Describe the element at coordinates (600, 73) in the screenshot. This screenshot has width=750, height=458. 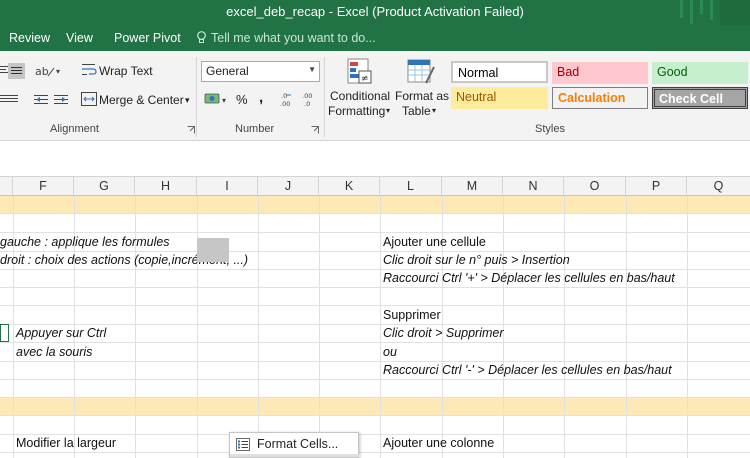
I see `cell-style-bad: Bad` at that location.